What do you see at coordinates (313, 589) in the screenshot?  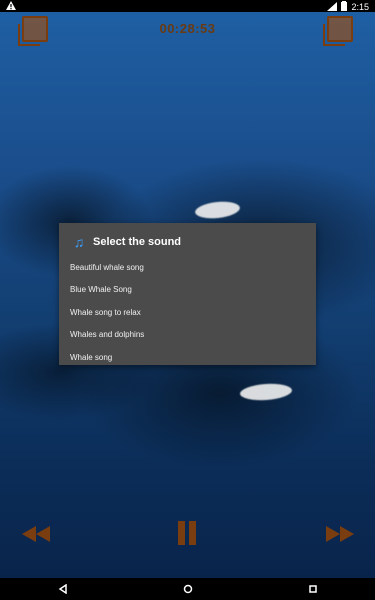 I see `recents-icon` at bounding box center [313, 589].